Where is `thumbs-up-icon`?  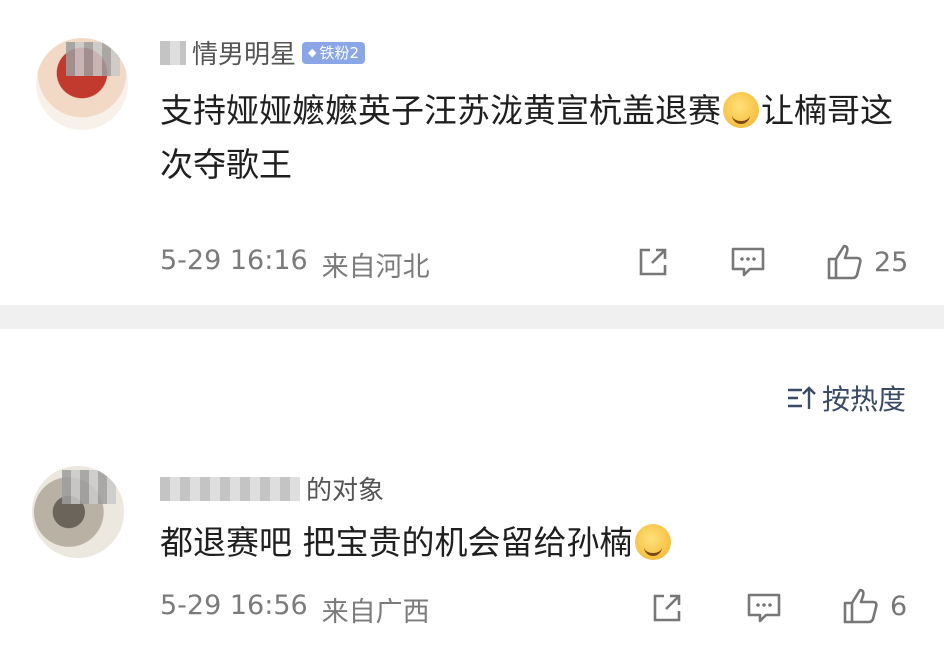 thumbs-up-icon is located at coordinates (860, 606).